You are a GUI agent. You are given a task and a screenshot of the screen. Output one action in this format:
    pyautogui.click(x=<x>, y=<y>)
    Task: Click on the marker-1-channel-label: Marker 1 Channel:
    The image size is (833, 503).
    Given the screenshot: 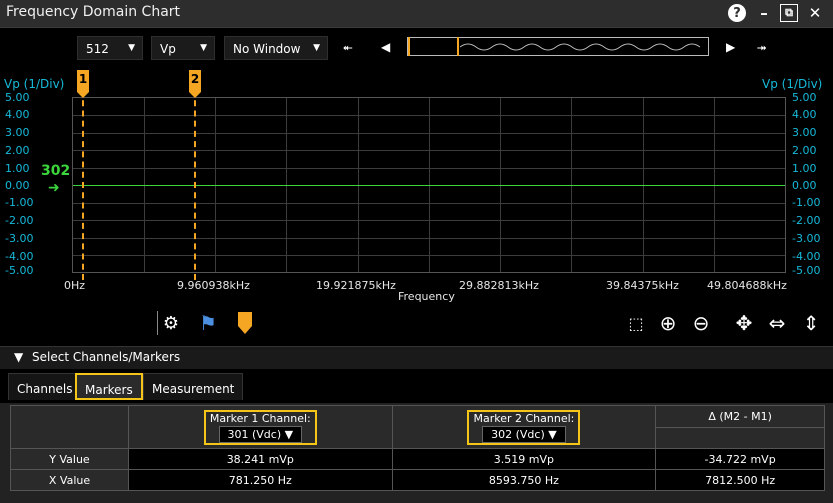 What is the action you would take?
    pyautogui.click(x=260, y=418)
    